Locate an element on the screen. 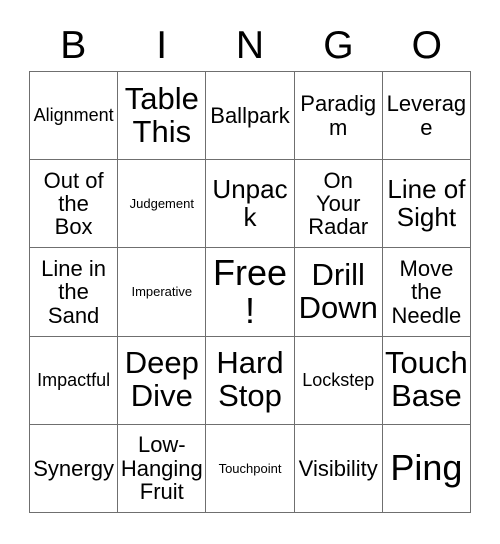 This screenshot has height=544, width=500. bingo-cell: Drill Down is located at coordinates (338, 292).